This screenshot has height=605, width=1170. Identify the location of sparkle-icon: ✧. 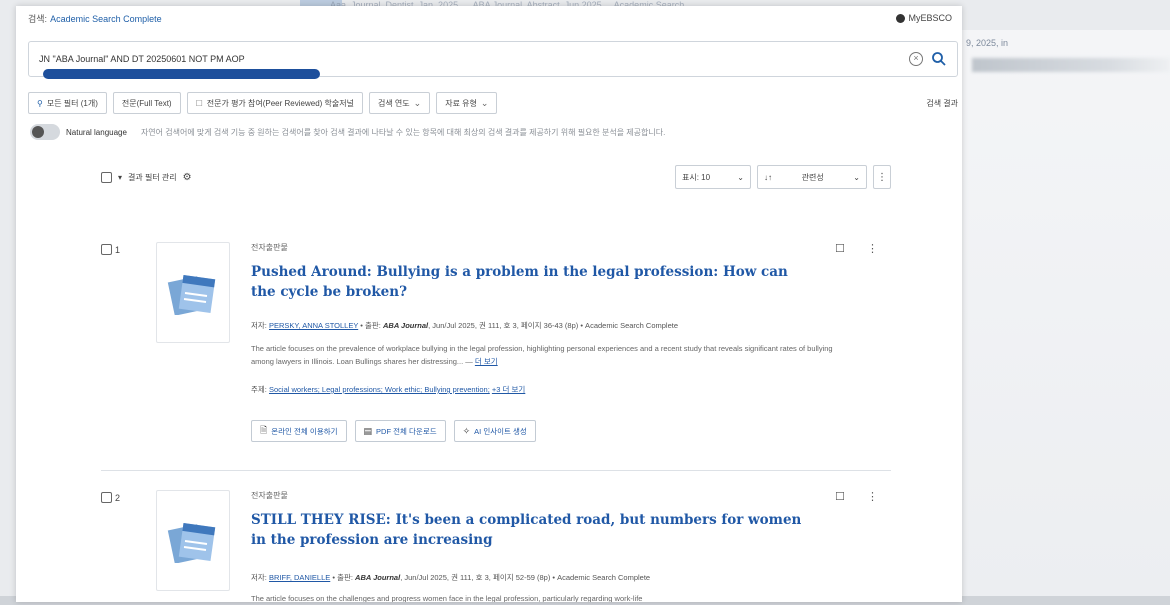
(466, 430).